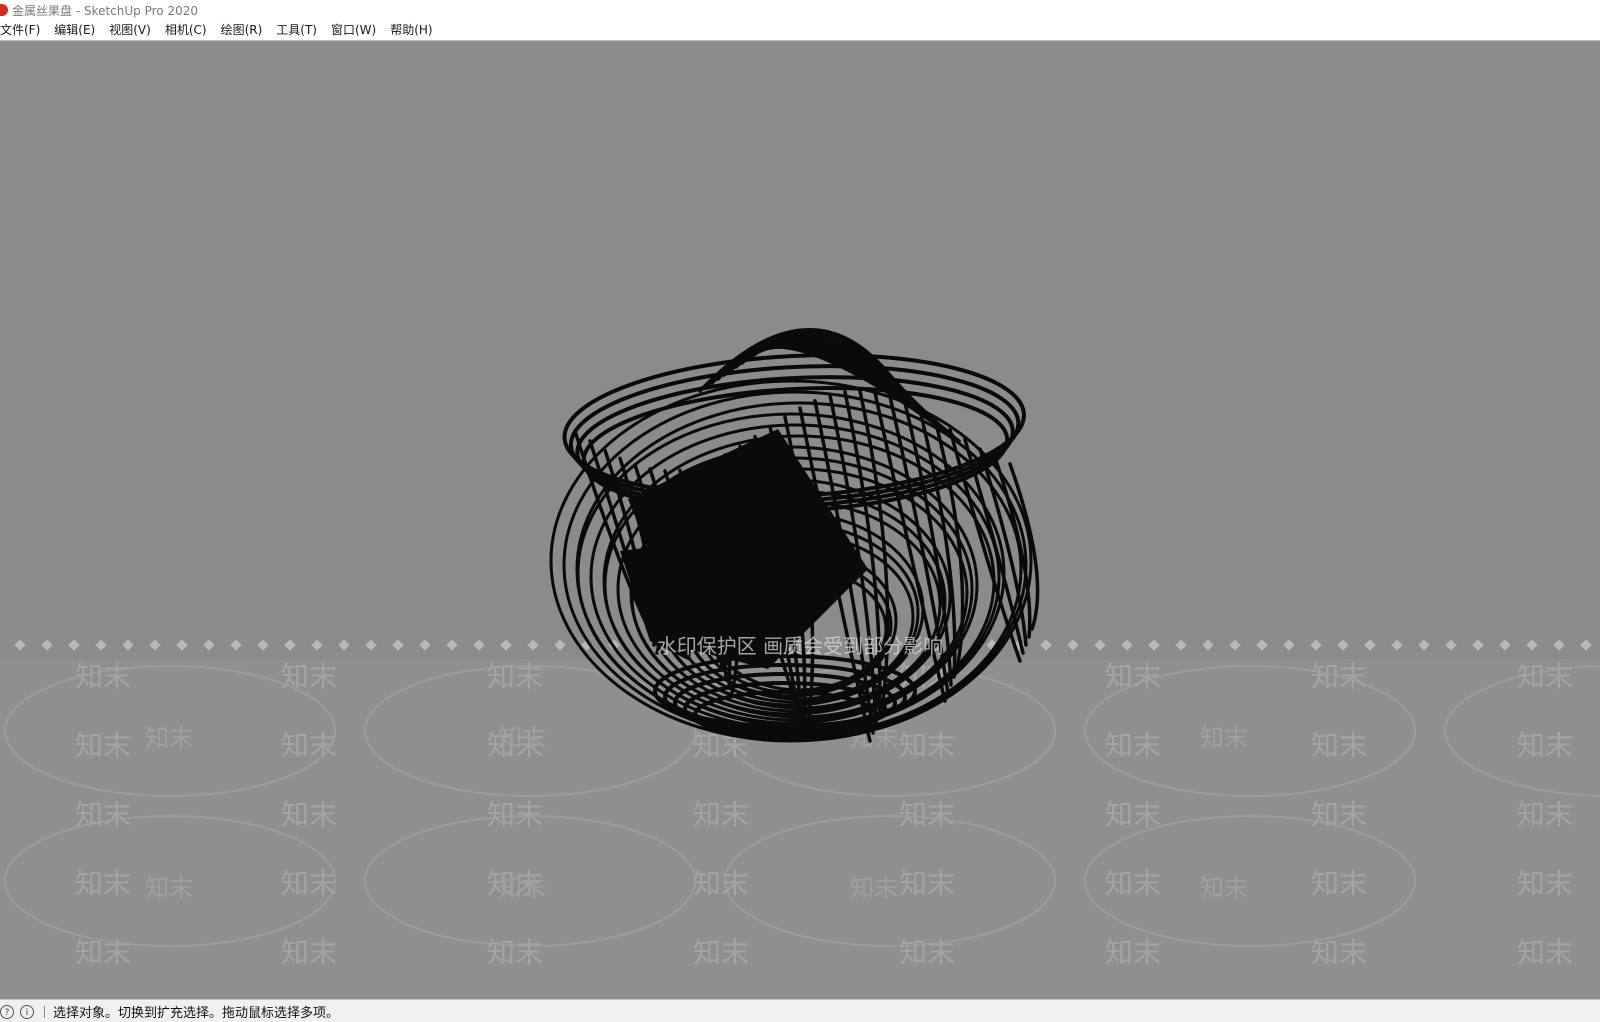 The width and height of the screenshot is (1600, 1022). What do you see at coordinates (7, 1011) in the screenshot?
I see `help-icon: ?` at bounding box center [7, 1011].